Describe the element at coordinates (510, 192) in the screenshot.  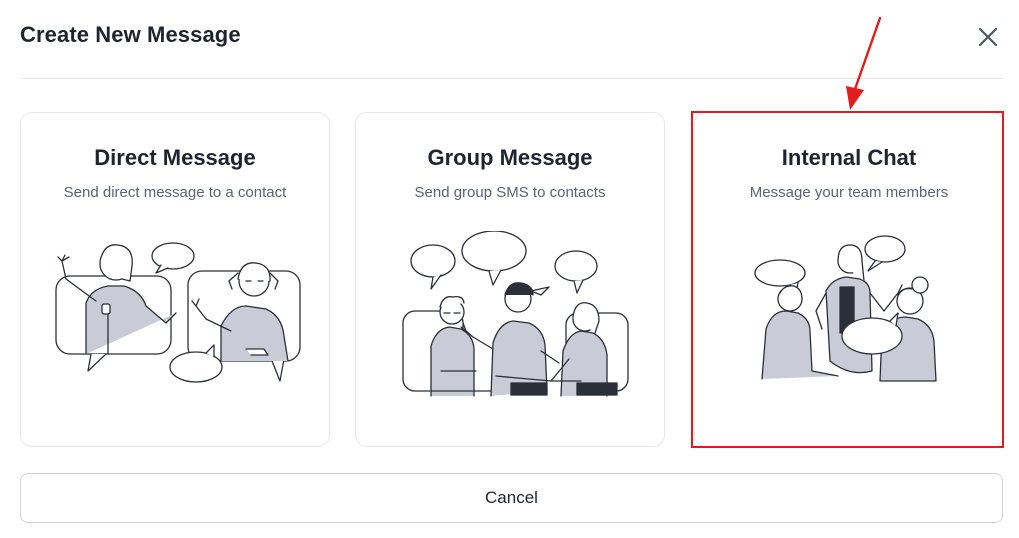
I see `option-description: Send group SMS to contacts` at that location.